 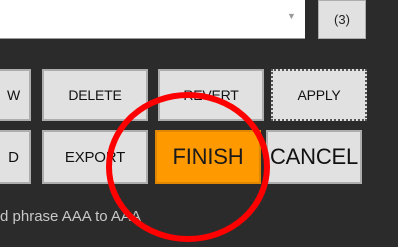 What do you see at coordinates (152, 19) in the screenshot?
I see `phrase-dropdown: ▼` at bounding box center [152, 19].